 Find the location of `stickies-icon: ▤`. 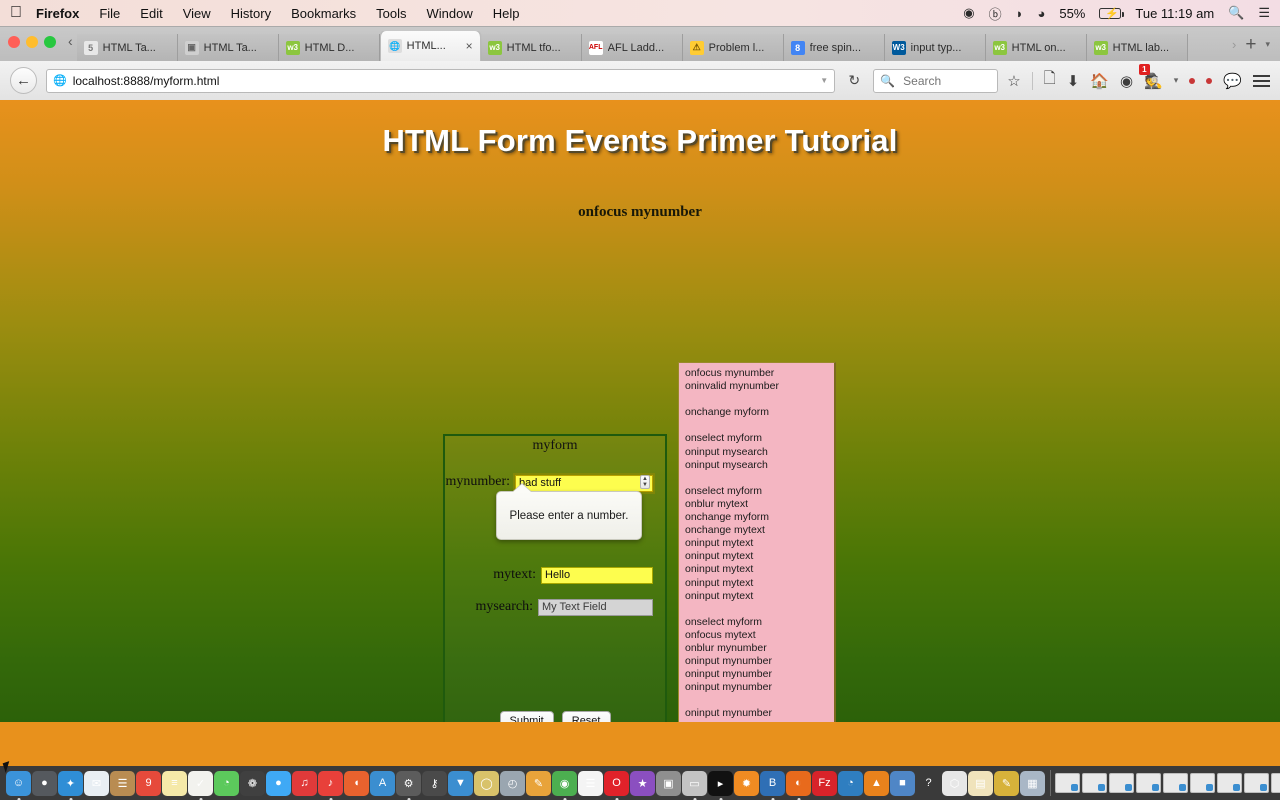

stickies-icon: ▤ is located at coordinates (980, 783).